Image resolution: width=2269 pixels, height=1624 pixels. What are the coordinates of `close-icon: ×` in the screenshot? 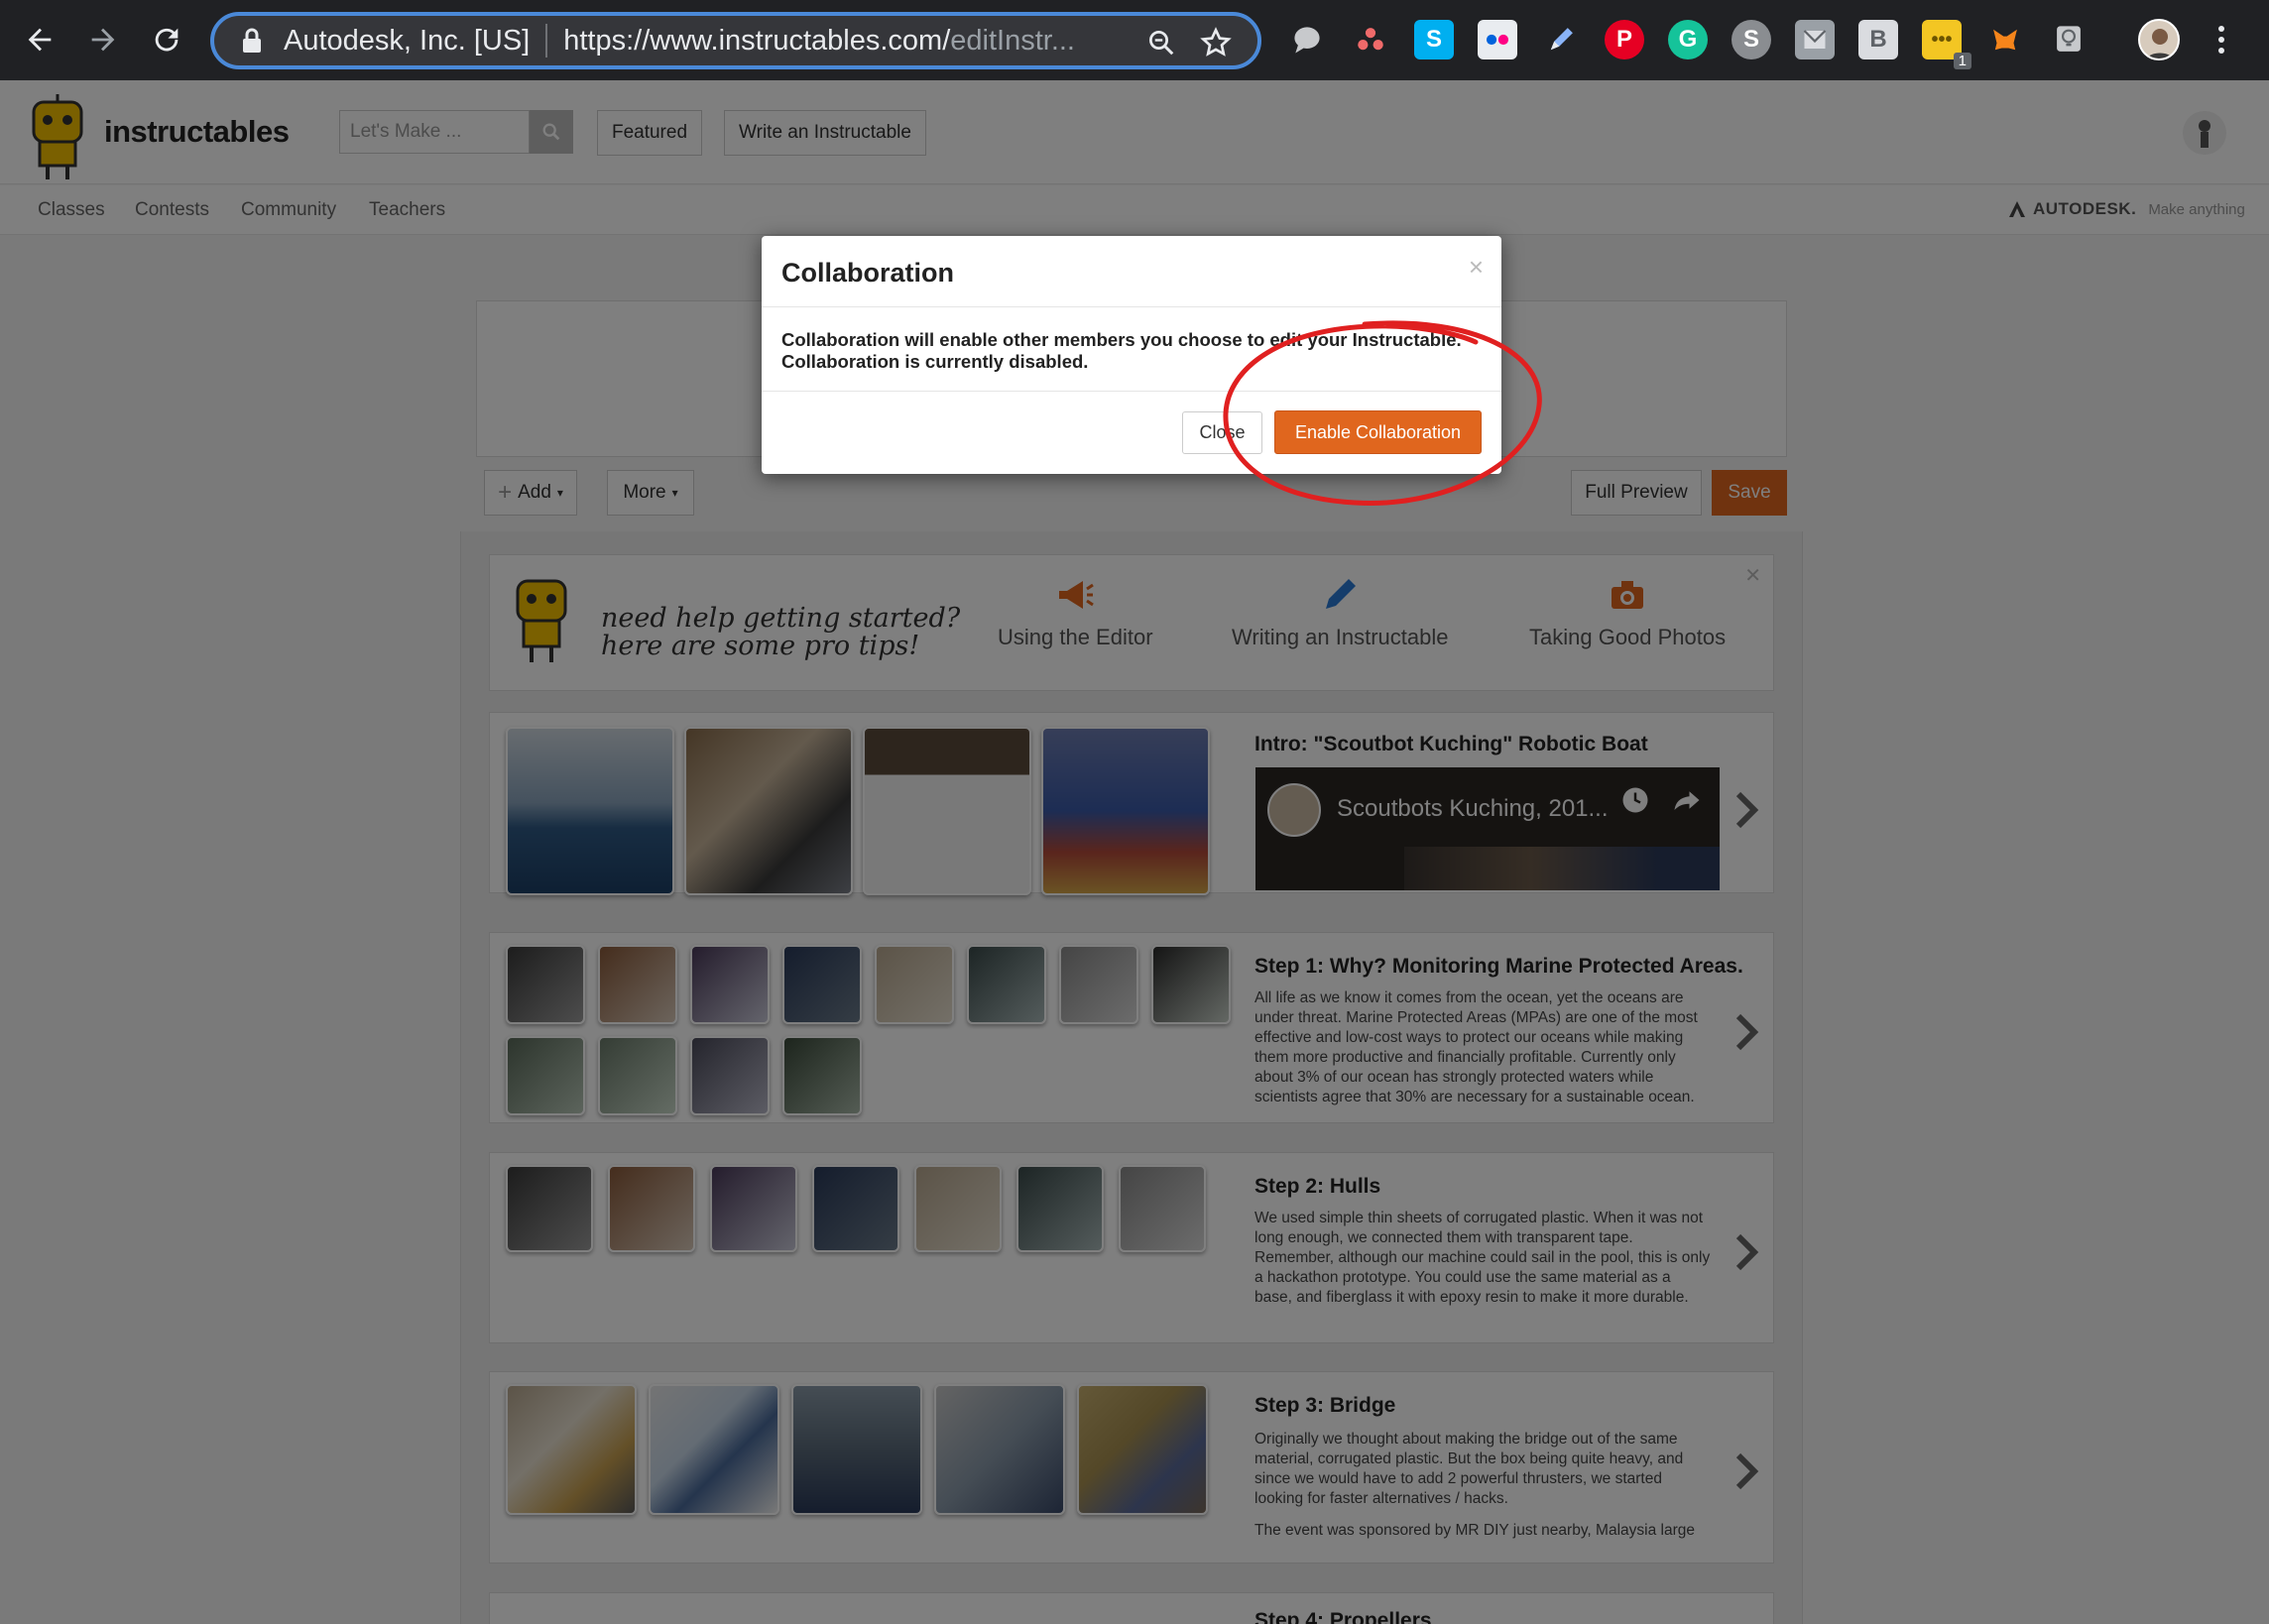 It's located at (1476, 267).